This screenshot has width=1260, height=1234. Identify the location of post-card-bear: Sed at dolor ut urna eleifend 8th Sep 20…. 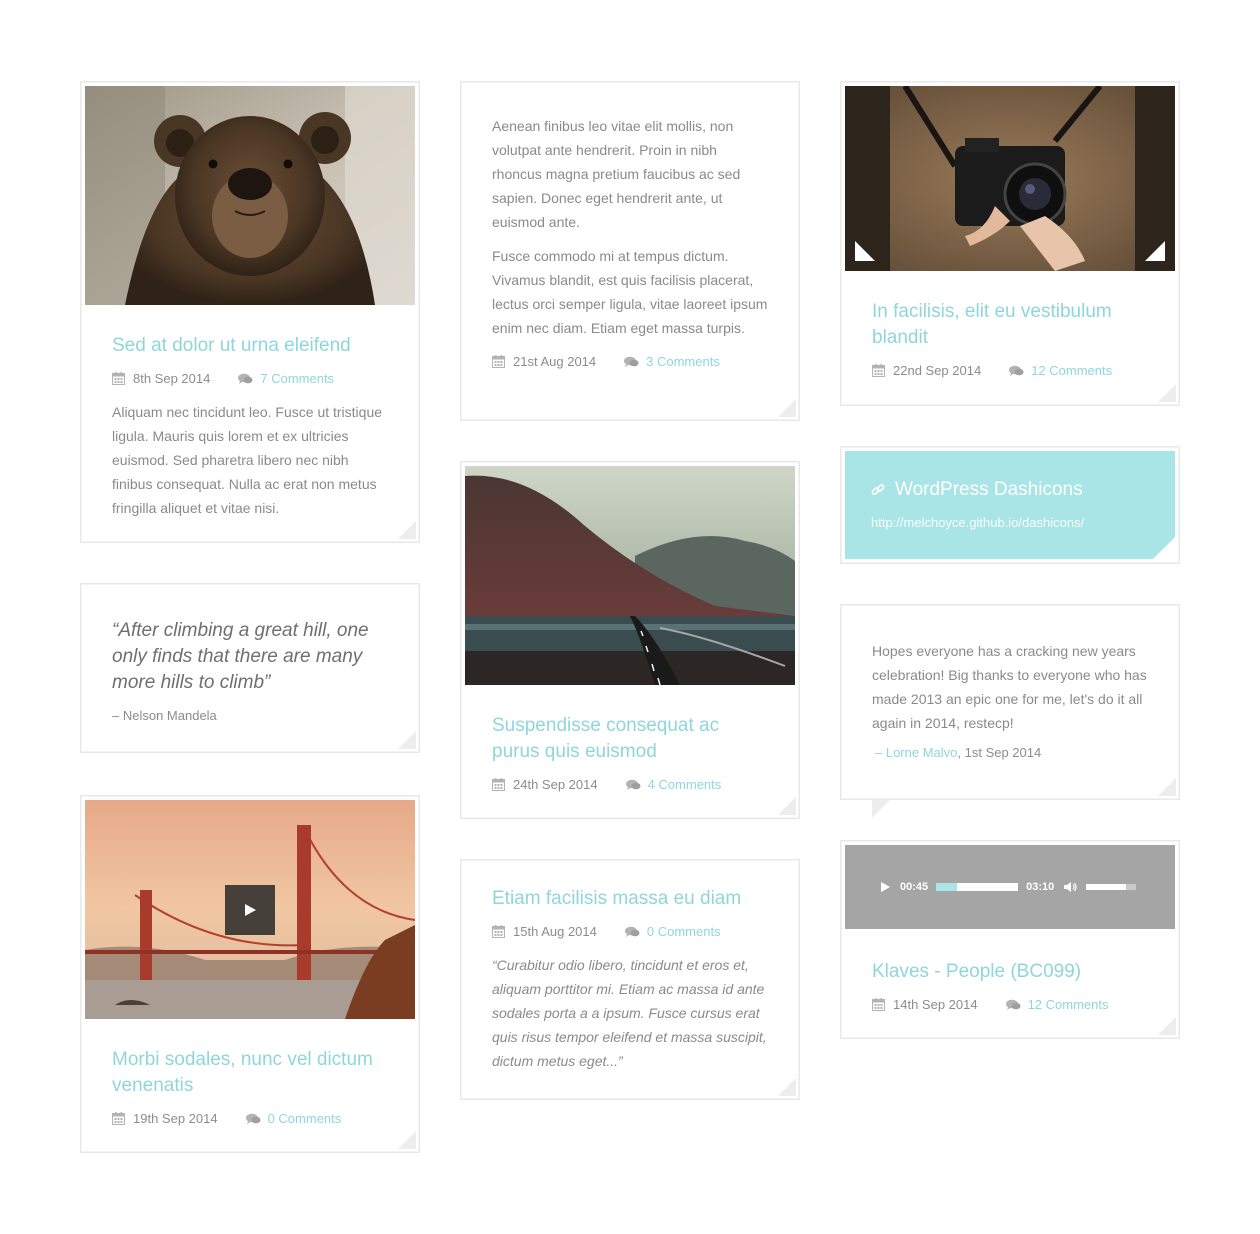
(250, 312).